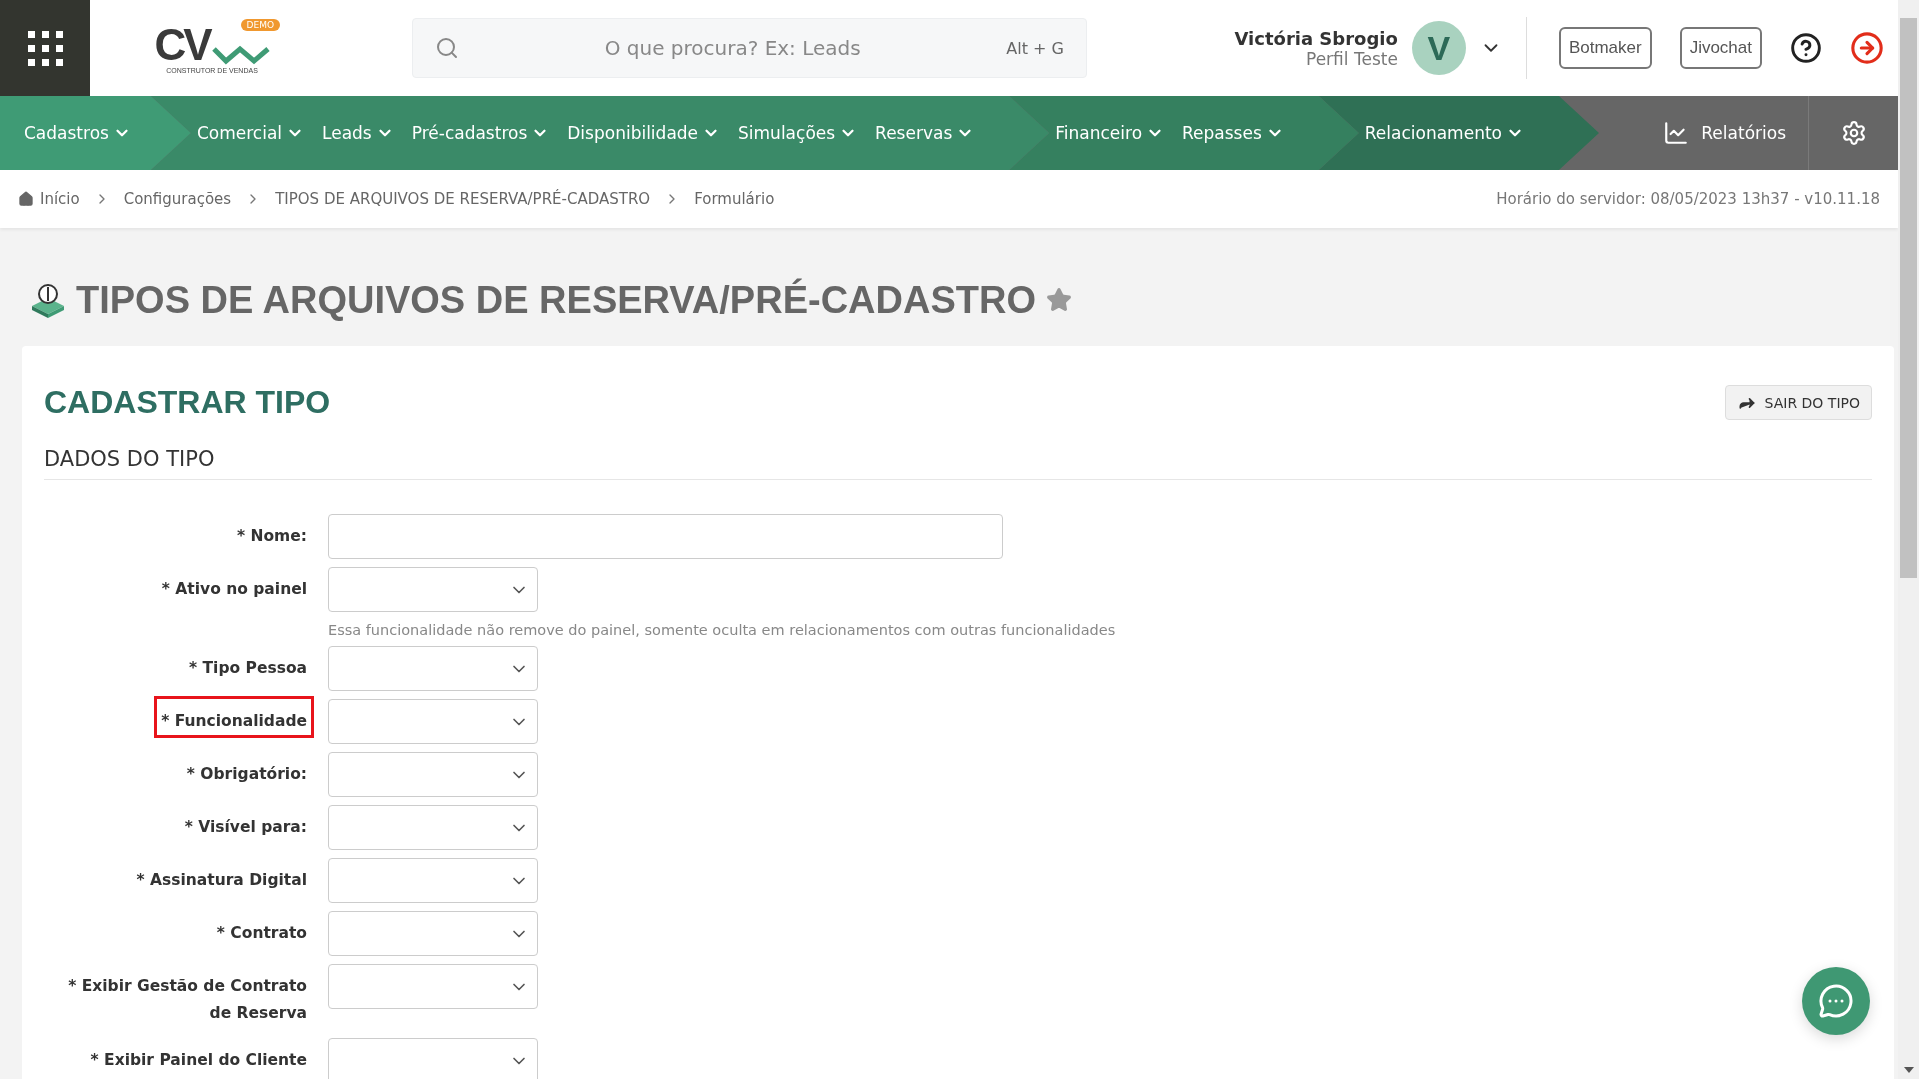  What do you see at coordinates (734, 199) in the screenshot?
I see `breadcrumb-link: Formulário` at bounding box center [734, 199].